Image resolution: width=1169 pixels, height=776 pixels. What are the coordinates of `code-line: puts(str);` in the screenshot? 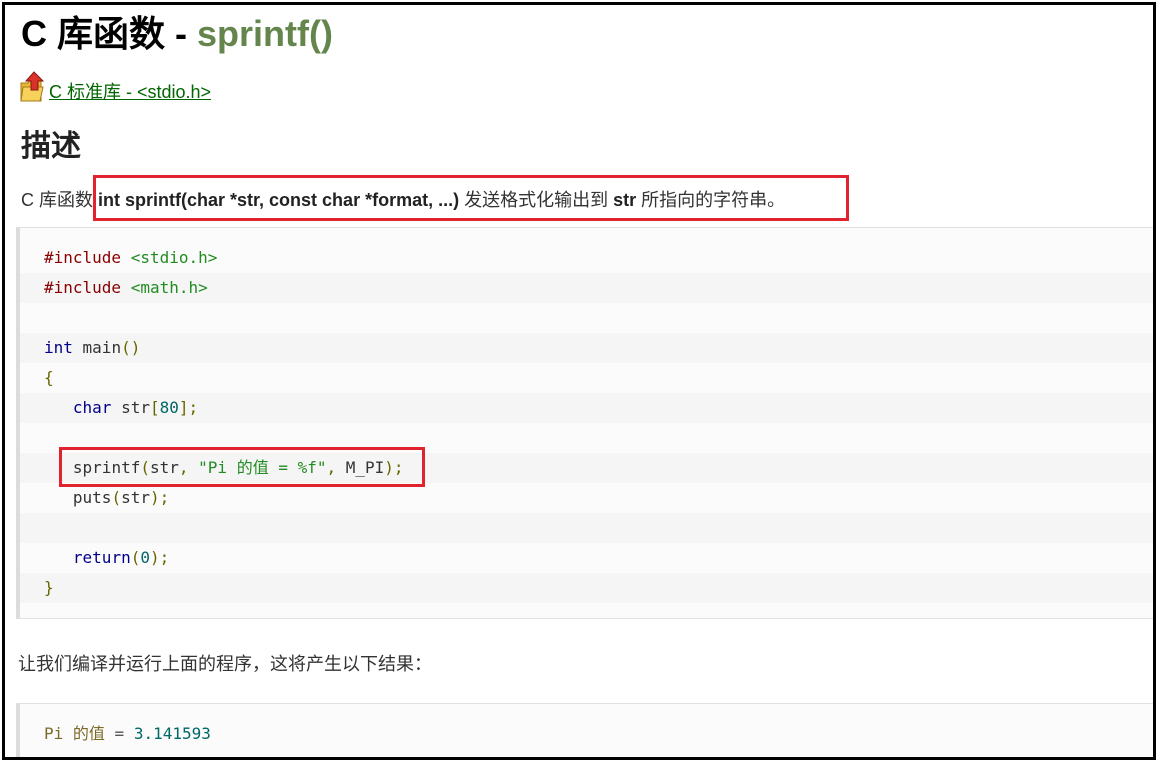 It's located at (121, 497).